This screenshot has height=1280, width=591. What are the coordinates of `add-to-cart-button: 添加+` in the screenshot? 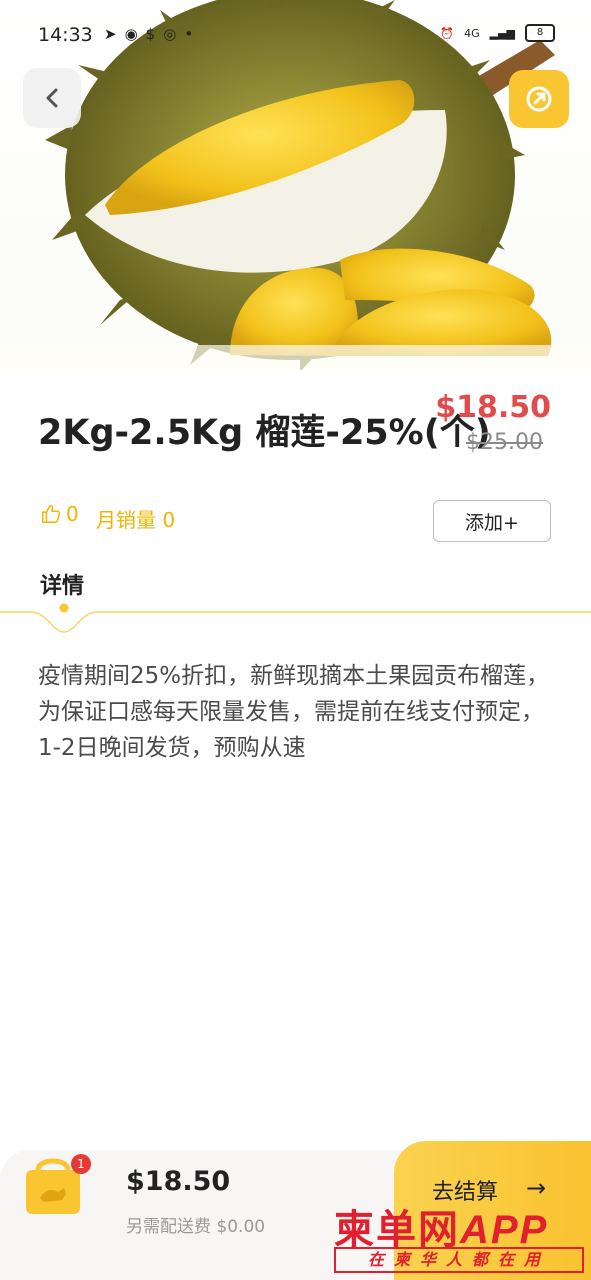 It's located at (492, 521).